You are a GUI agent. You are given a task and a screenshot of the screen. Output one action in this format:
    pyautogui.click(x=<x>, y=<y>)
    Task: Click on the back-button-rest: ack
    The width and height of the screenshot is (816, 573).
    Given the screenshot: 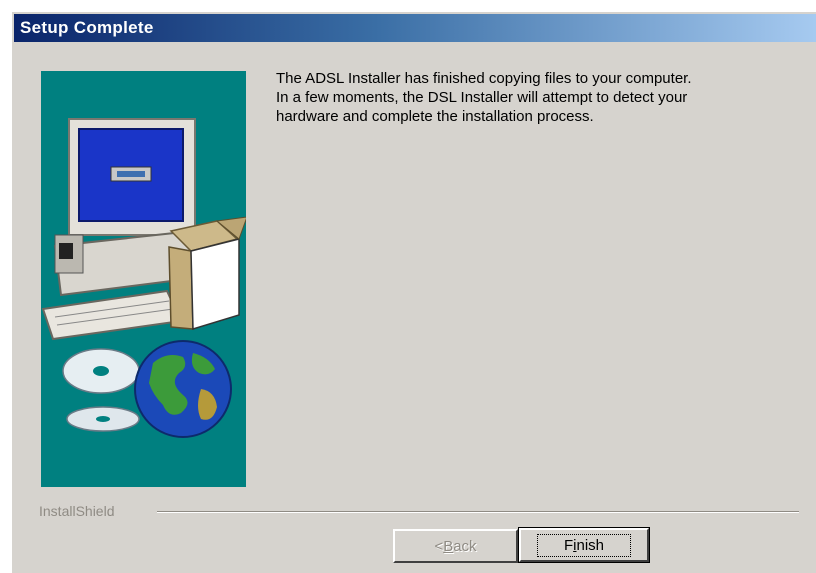 What is the action you would take?
    pyautogui.click(x=465, y=546)
    